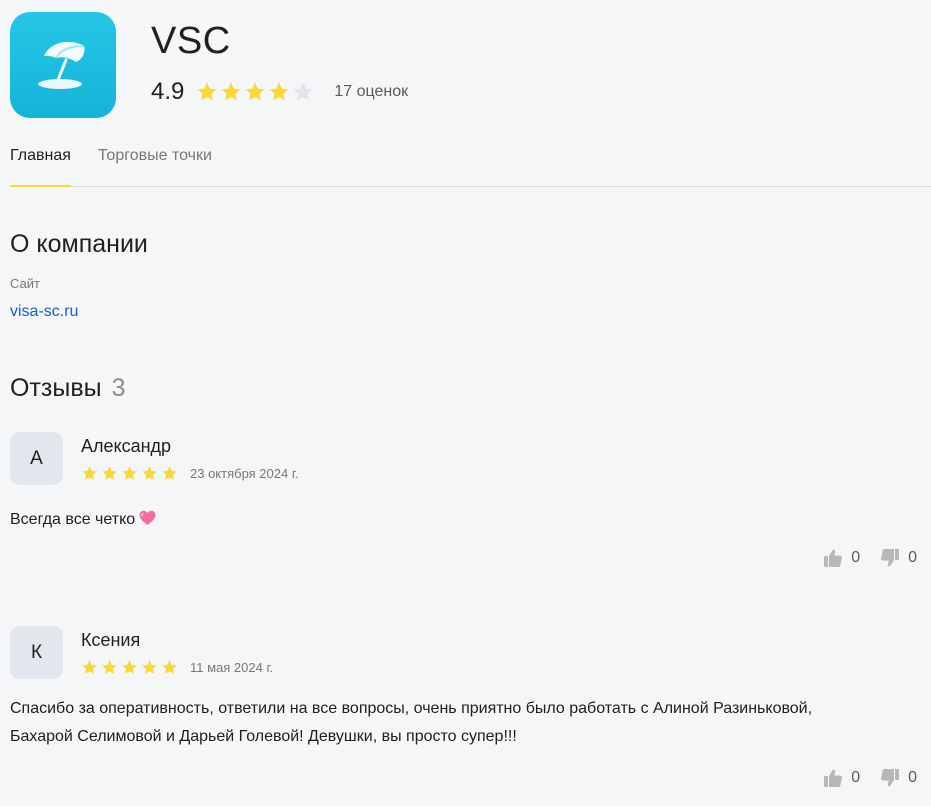 This screenshot has width=931, height=806. What do you see at coordinates (44, 312) in the screenshot?
I see `site-link: visa-sc.ru` at bounding box center [44, 312].